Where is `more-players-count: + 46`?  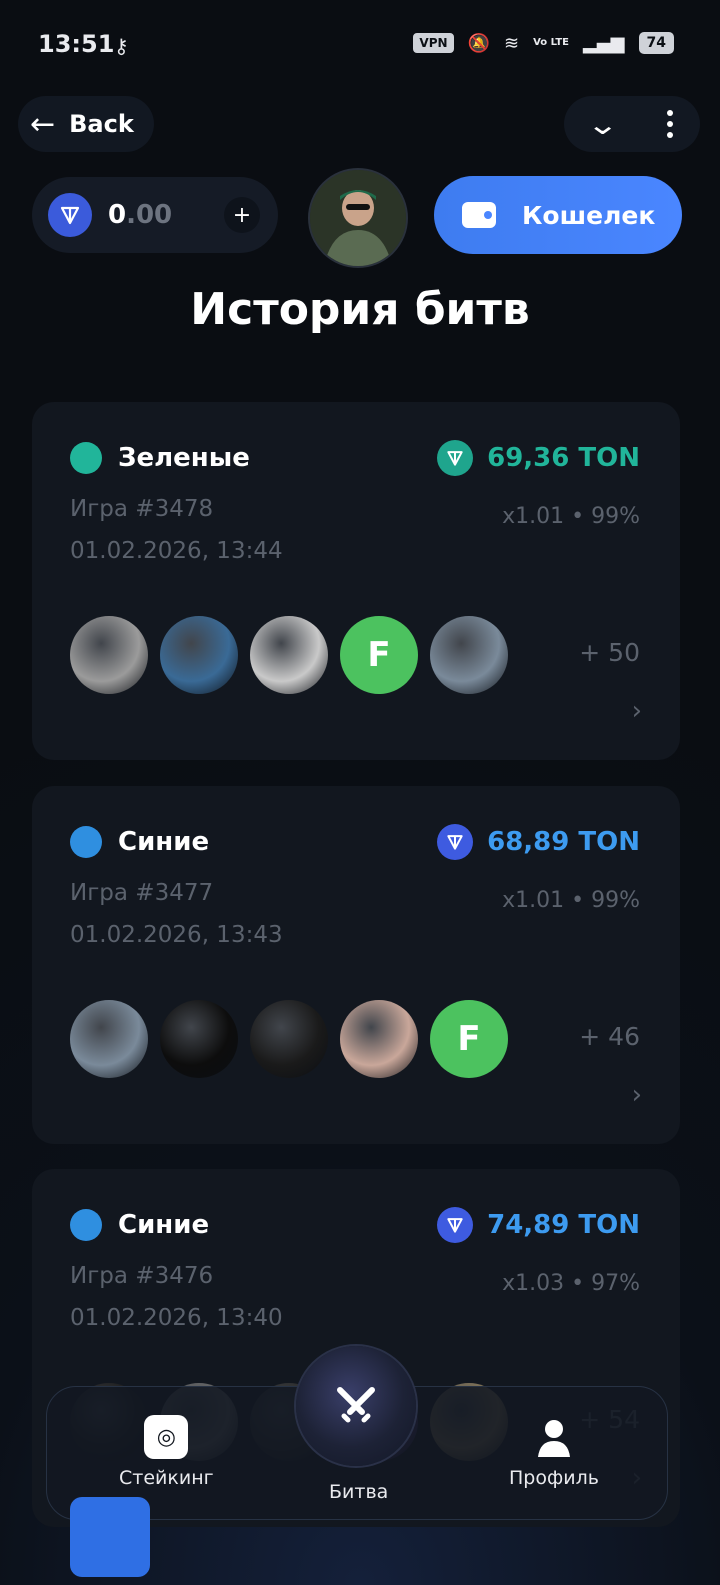
more-players-count: + 46 is located at coordinates (609, 1036).